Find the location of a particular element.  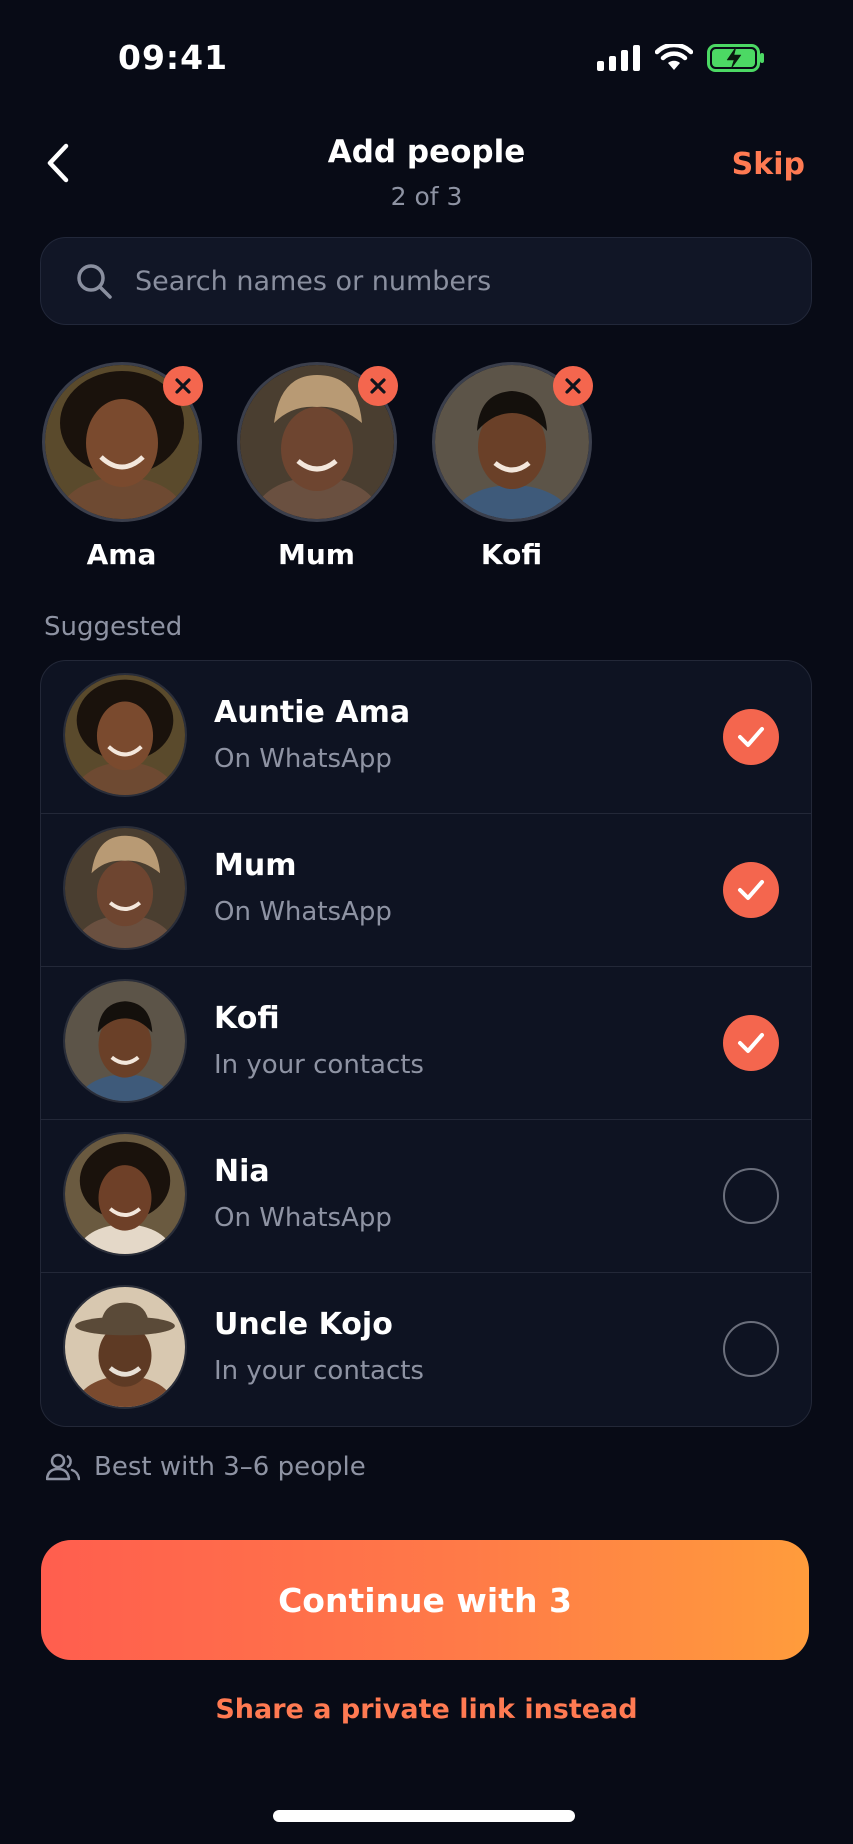

page-title: Add people is located at coordinates (426, 152).